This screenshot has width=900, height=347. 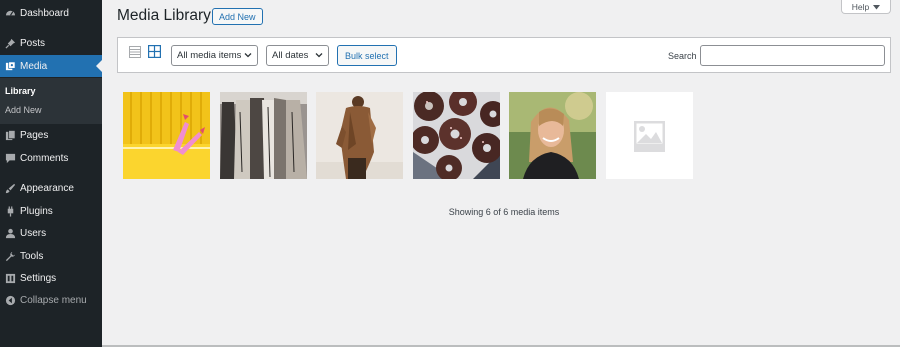 What do you see at coordinates (51, 101) in the screenshot?
I see `media-submenu: Library Add New` at bounding box center [51, 101].